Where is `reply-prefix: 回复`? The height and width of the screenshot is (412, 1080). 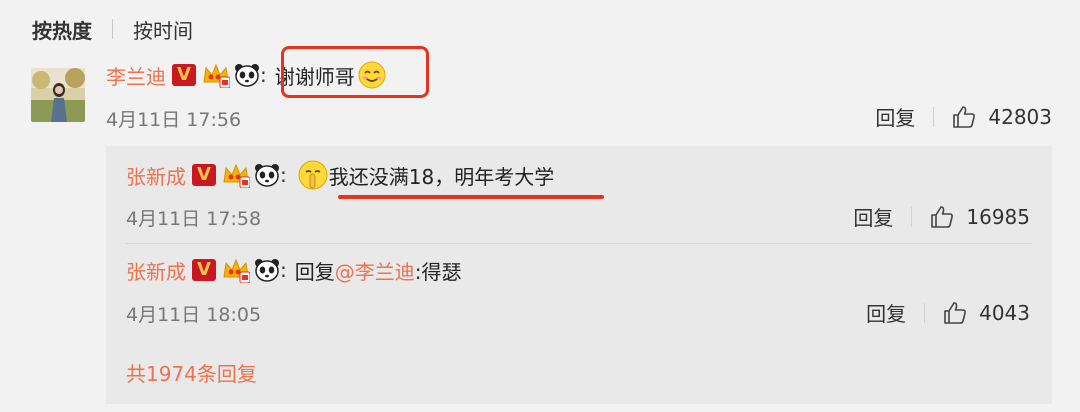
reply-prefix: 回复 is located at coordinates (314, 271).